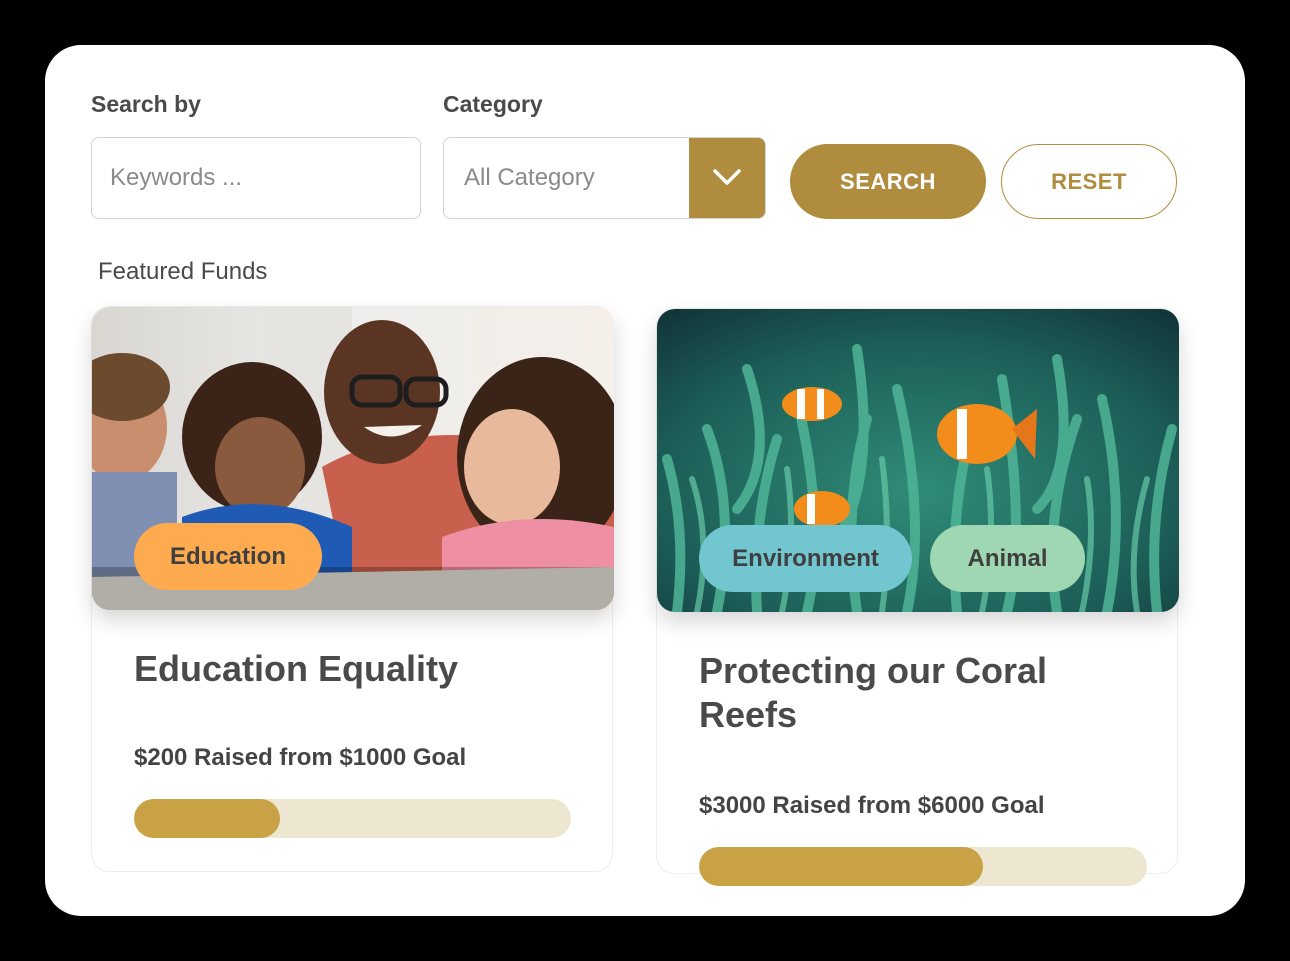  I want to click on featured-funds-heading: Featured Funds, so click(183, 271).